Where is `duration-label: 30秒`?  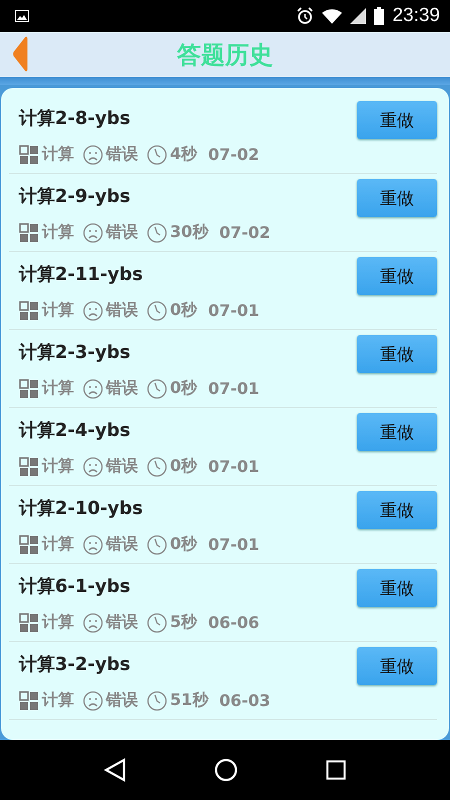
duration-label: 30秒 is located at coordinates (189, 232).